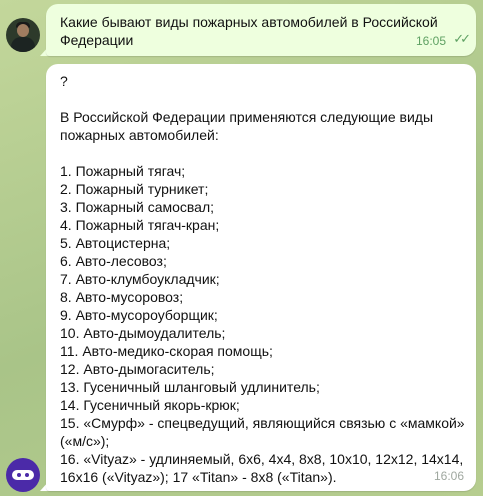  Describe the element at coordinates (113, 261) in the screenshot. I see `list-item: 6. Авто-лесовоз;` at that location.